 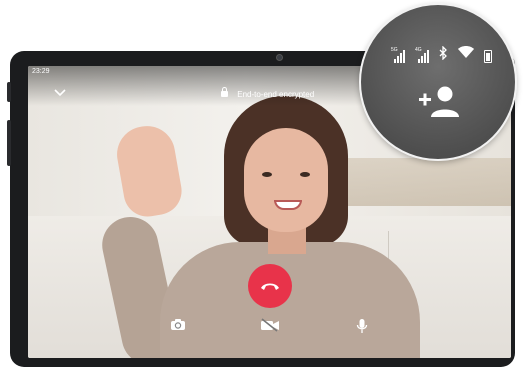 I want to click on signal-5g-label: 5G, so click(x=394, y=50).